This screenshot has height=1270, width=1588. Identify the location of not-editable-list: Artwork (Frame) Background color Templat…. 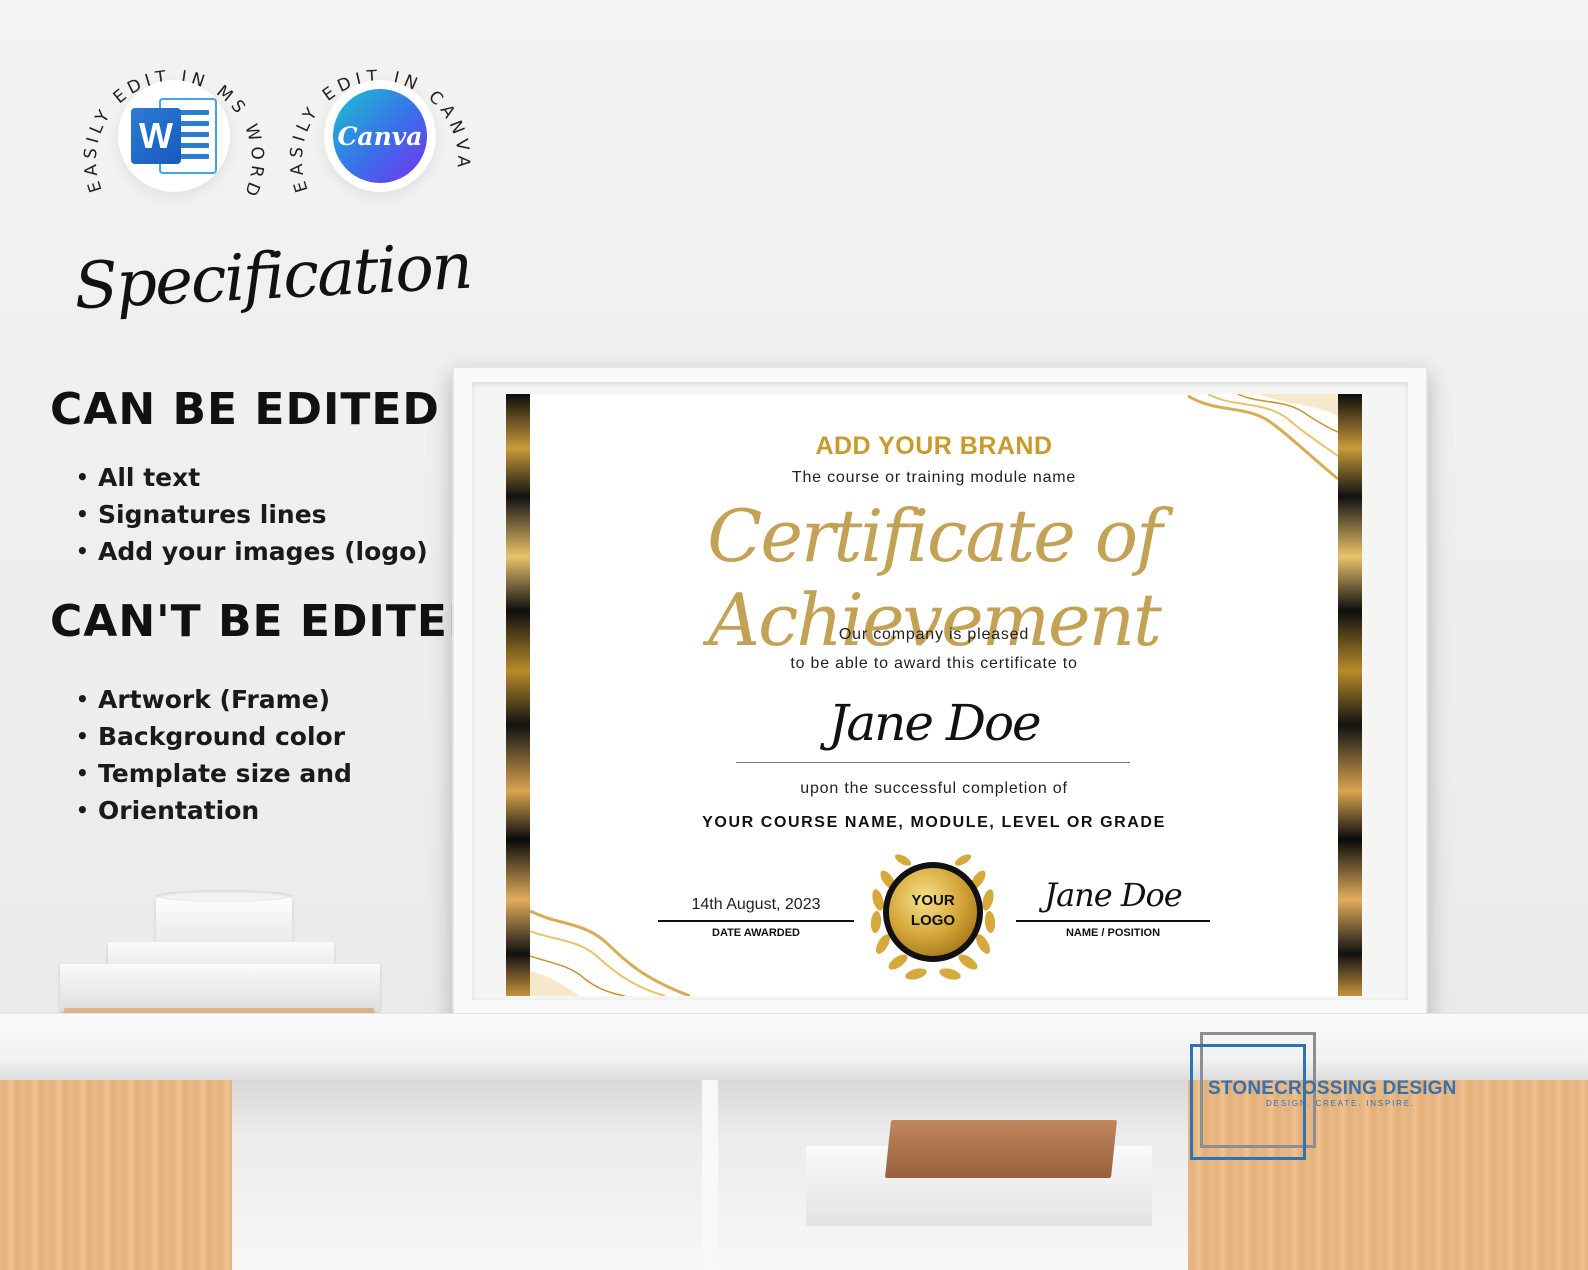
(212, 755).